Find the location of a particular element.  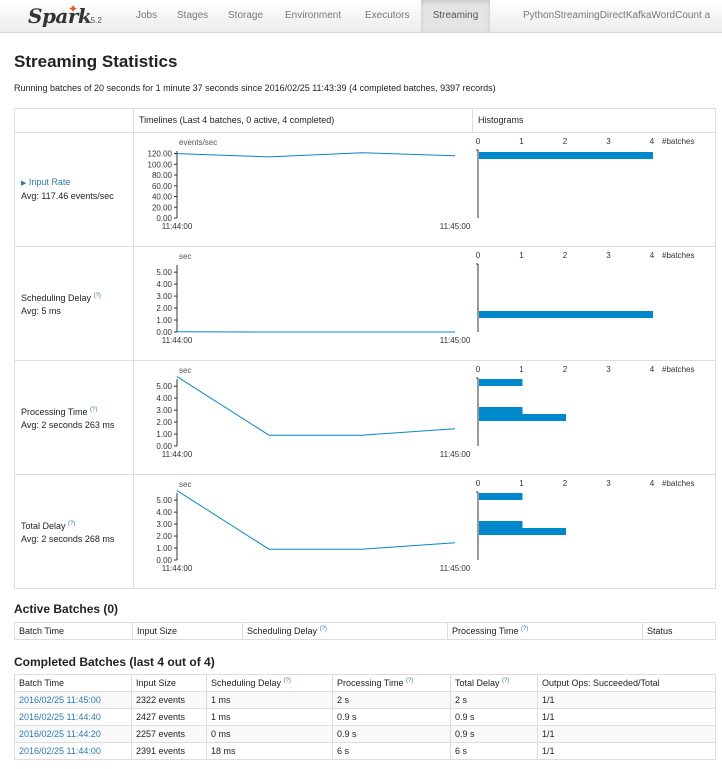

timeline-y-tick-label: 5.00 is located at coordinates (164, 500).